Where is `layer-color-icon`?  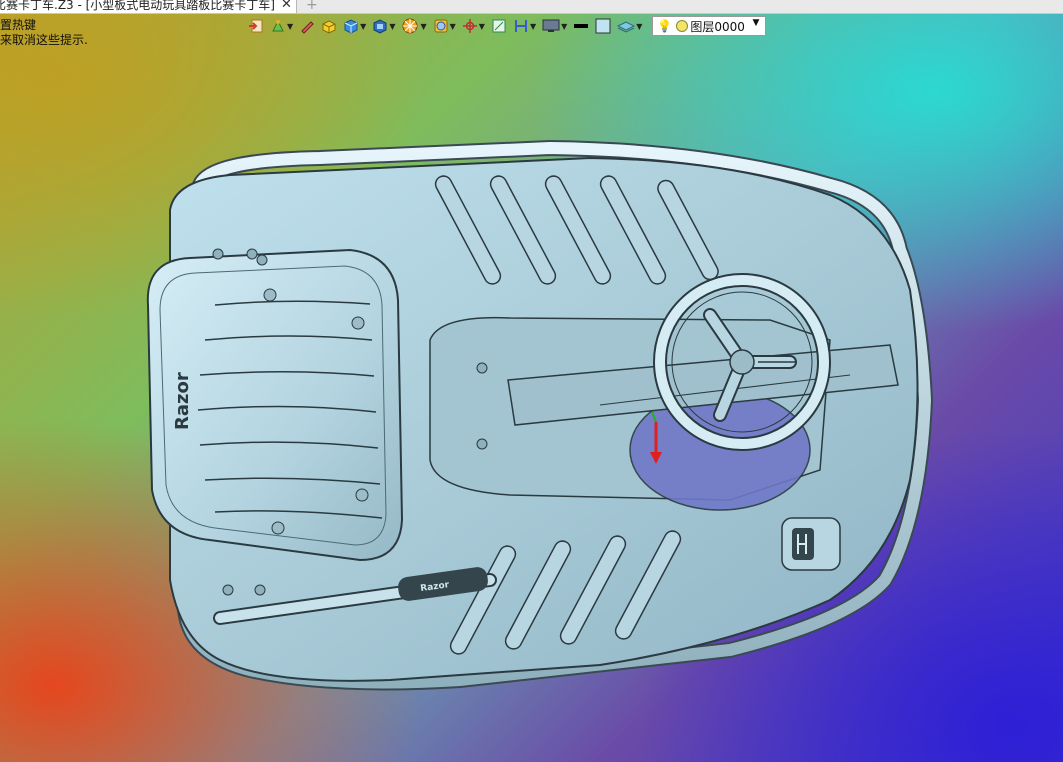 layer-color-icon is located at coordinates (682, 26).